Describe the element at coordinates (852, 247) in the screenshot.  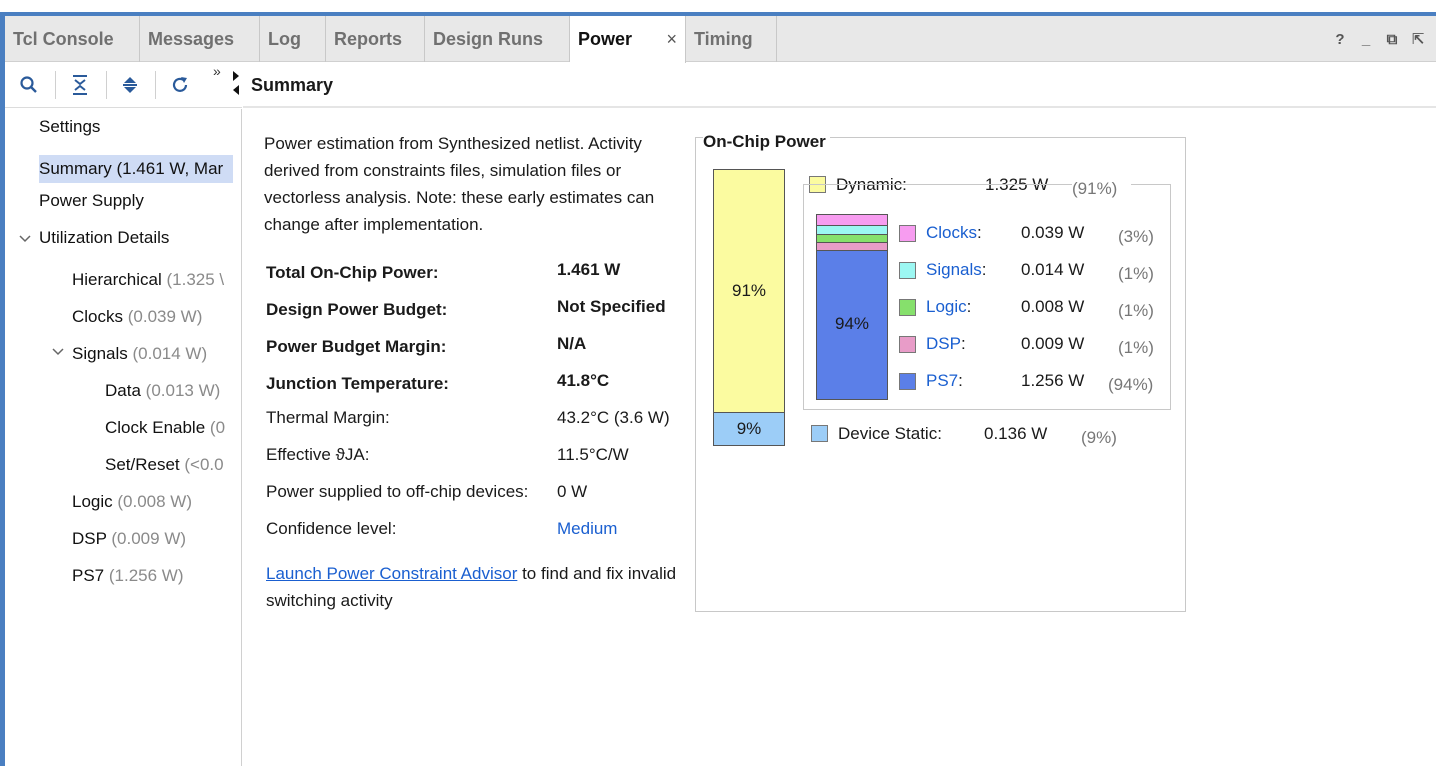
I see `dsp-bar-segment` at that location.